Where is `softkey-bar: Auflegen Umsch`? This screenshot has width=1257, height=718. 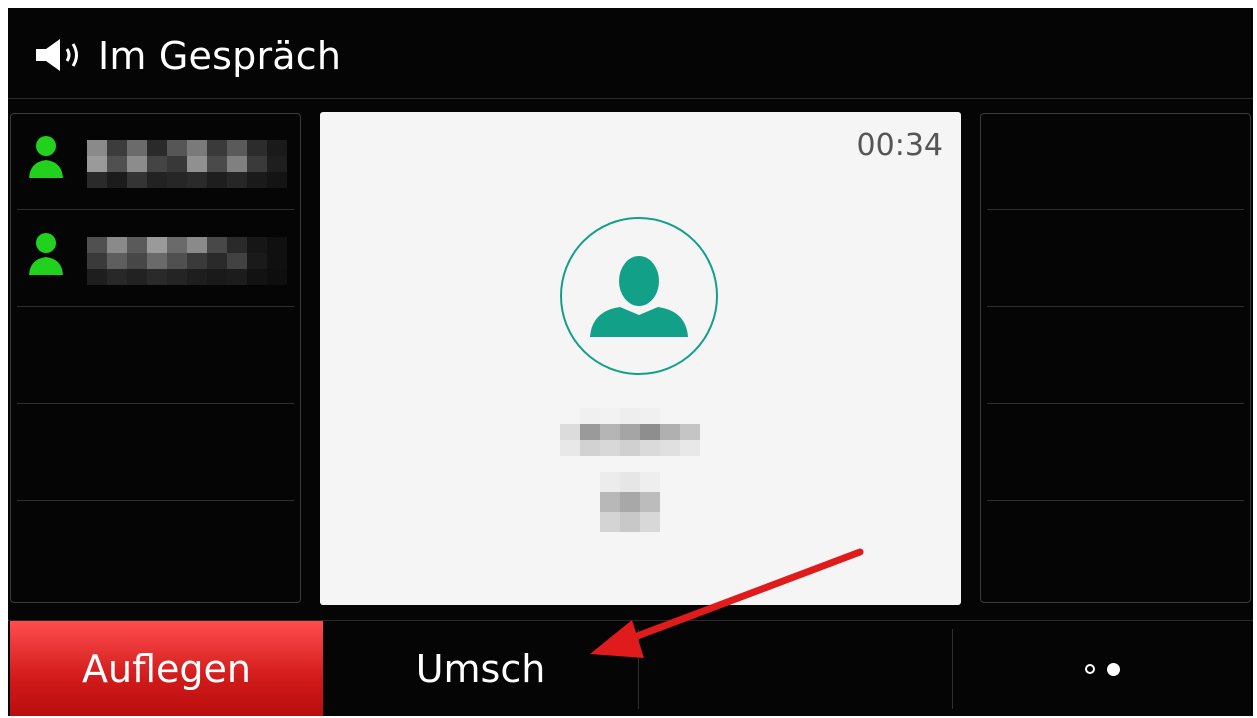 softkey-bar: Auflegen Umsch is located at coordinates (630, 668).